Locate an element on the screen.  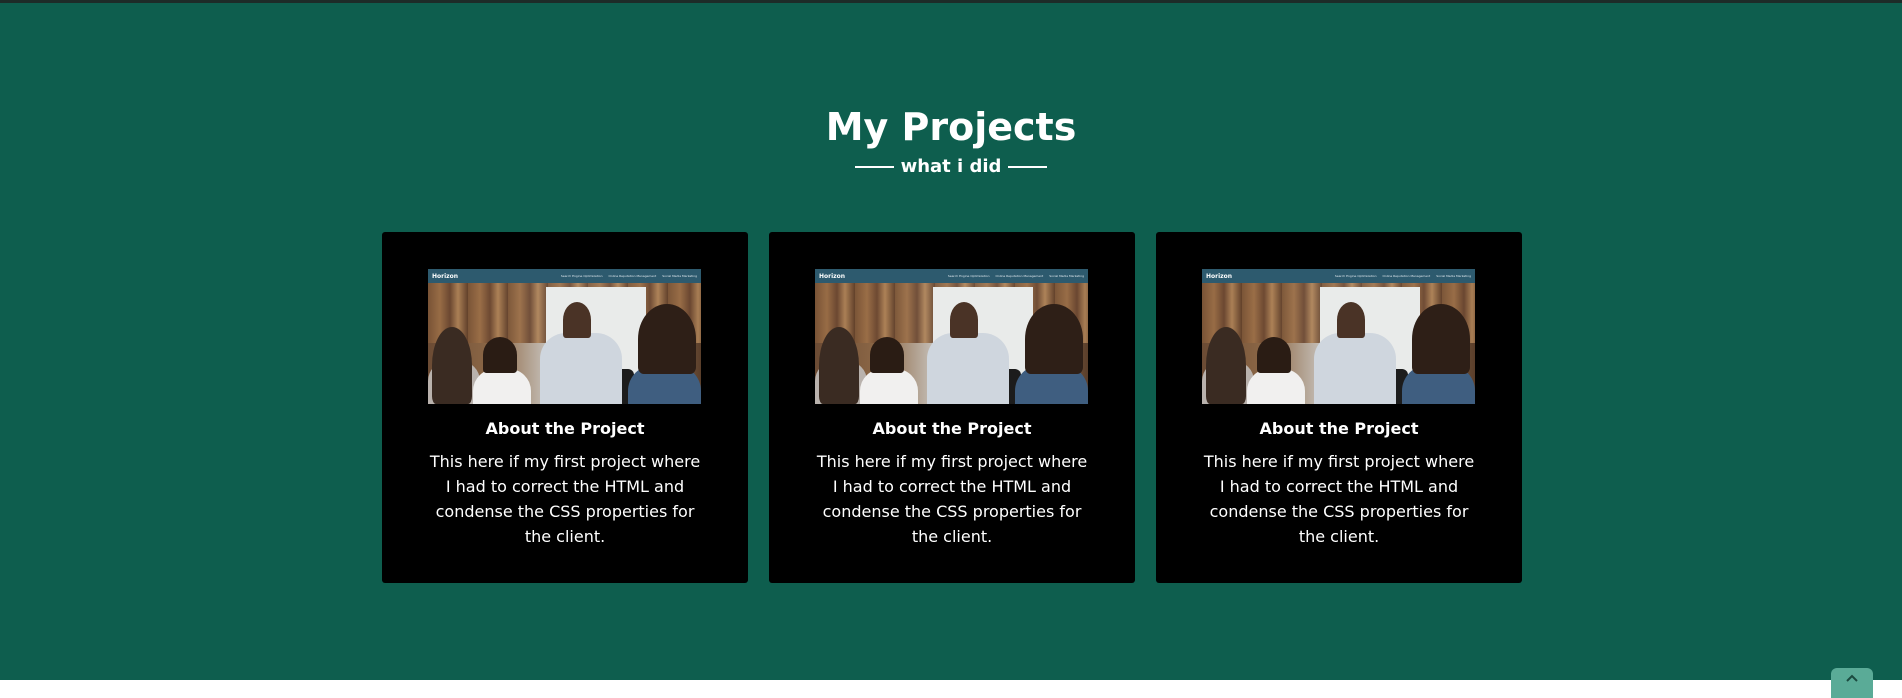
section-subtitle-row: what i did is located at coordinates (951, 167).